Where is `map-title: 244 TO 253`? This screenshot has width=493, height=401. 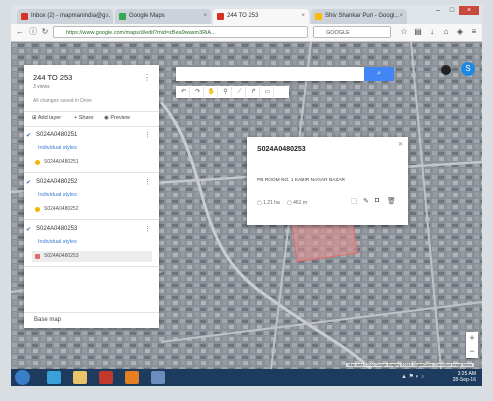
map-title: 244 TO 253 is located at coordinates (52, 77).